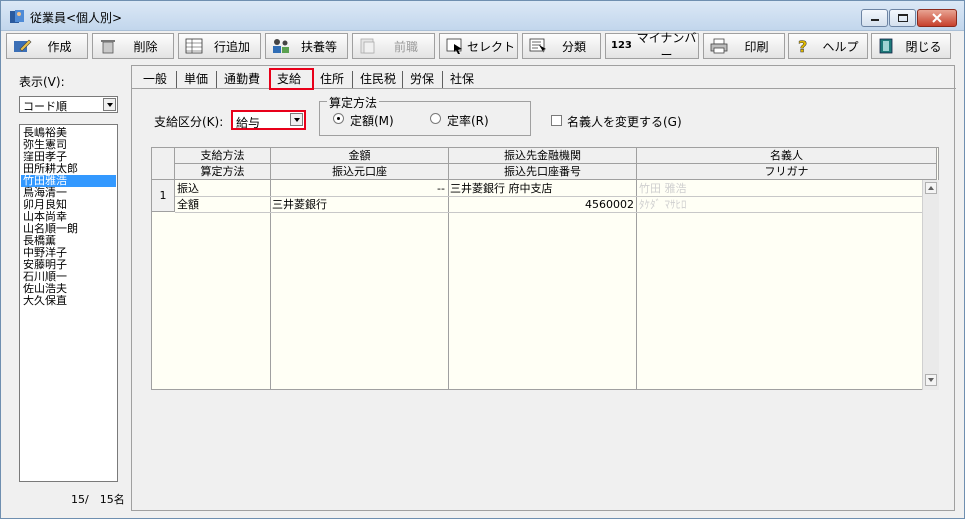 The image size is (965, 519). I want to click on minimize-icon, so click(875, 20).